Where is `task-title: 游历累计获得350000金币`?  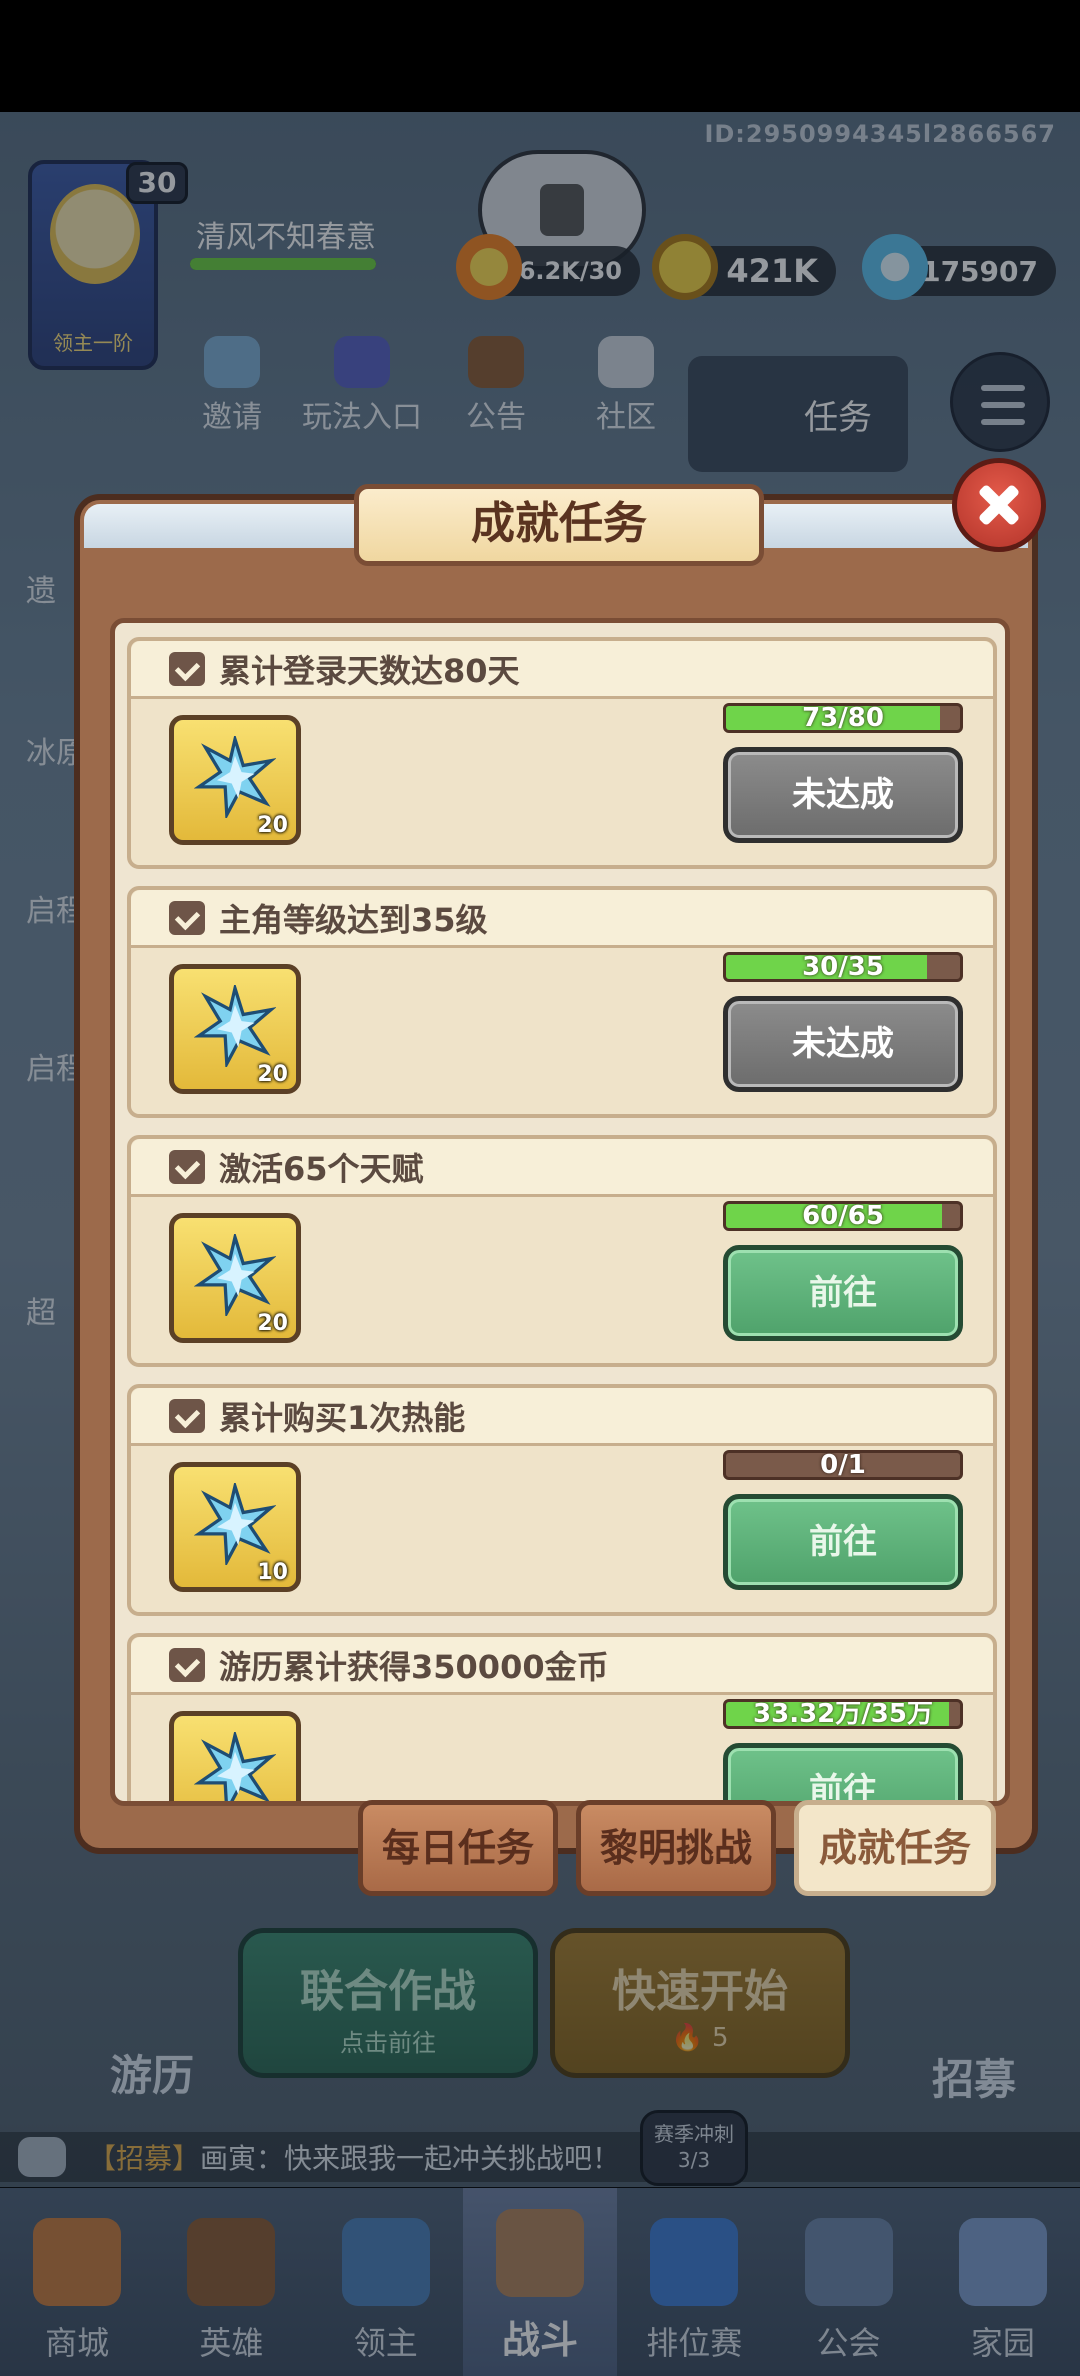 task-title: 游历累计获得350000金币 is located at coordinates (414, 1666).